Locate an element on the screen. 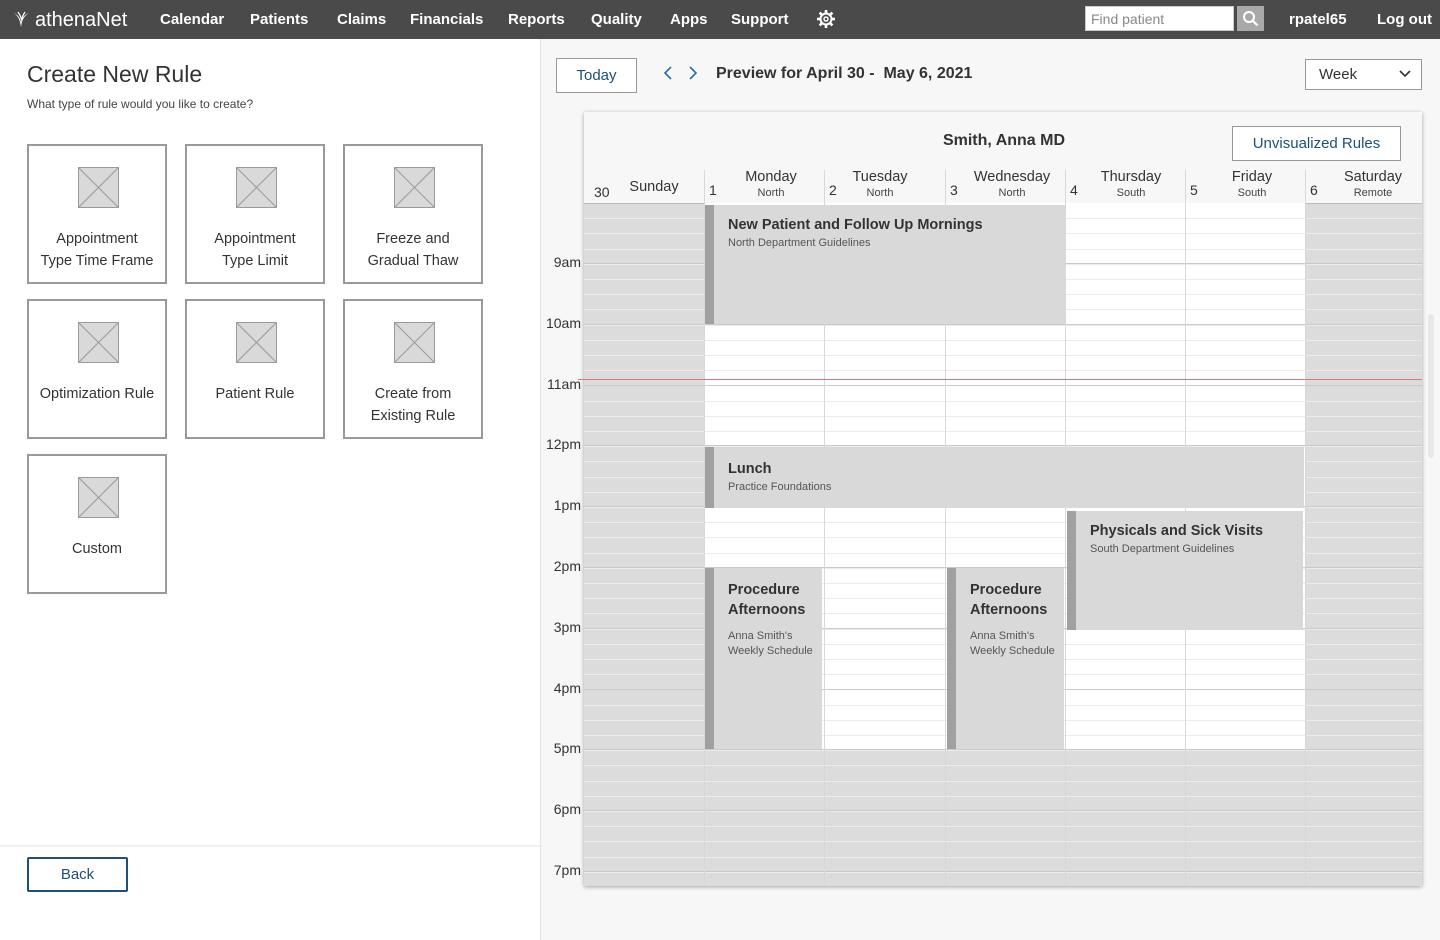 The width and height of the screenshot is (1440, 940). day-column-sunday is located at coordinates (644, 545).